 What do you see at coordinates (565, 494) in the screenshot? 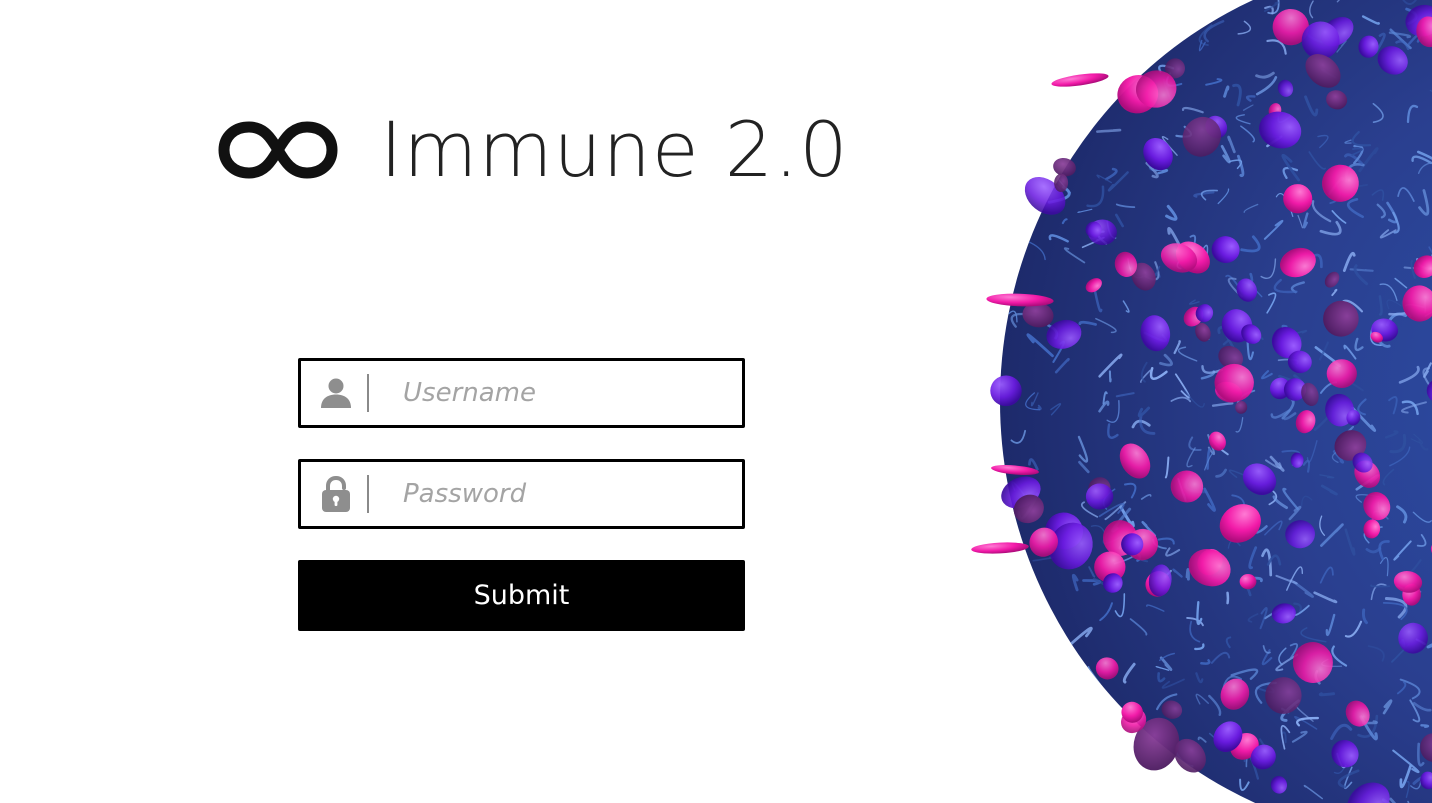
I see `password-input` at bounding box center [565, 494].